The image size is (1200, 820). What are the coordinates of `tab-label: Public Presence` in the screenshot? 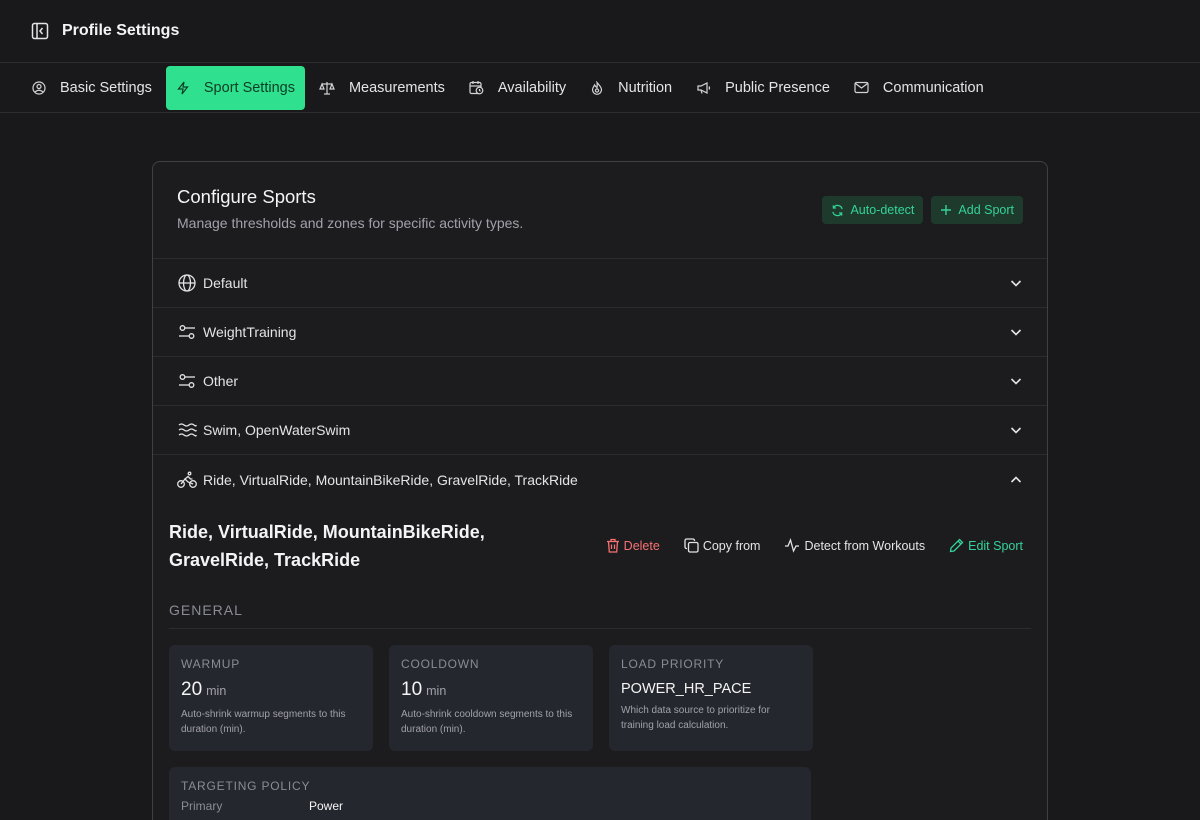 It's located at (777, 87).